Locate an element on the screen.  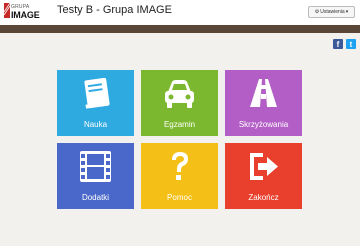
tile-egzamin: Egzamin is located at coordinates (179, 103).